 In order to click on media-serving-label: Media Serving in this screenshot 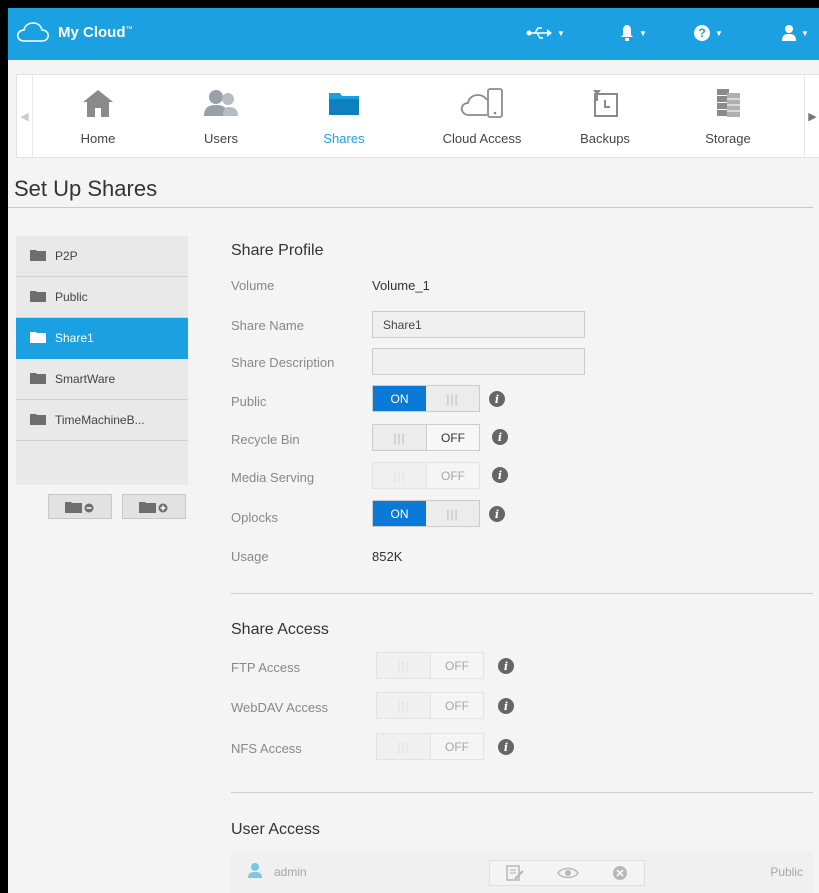, I will do `click(273, 477)`.